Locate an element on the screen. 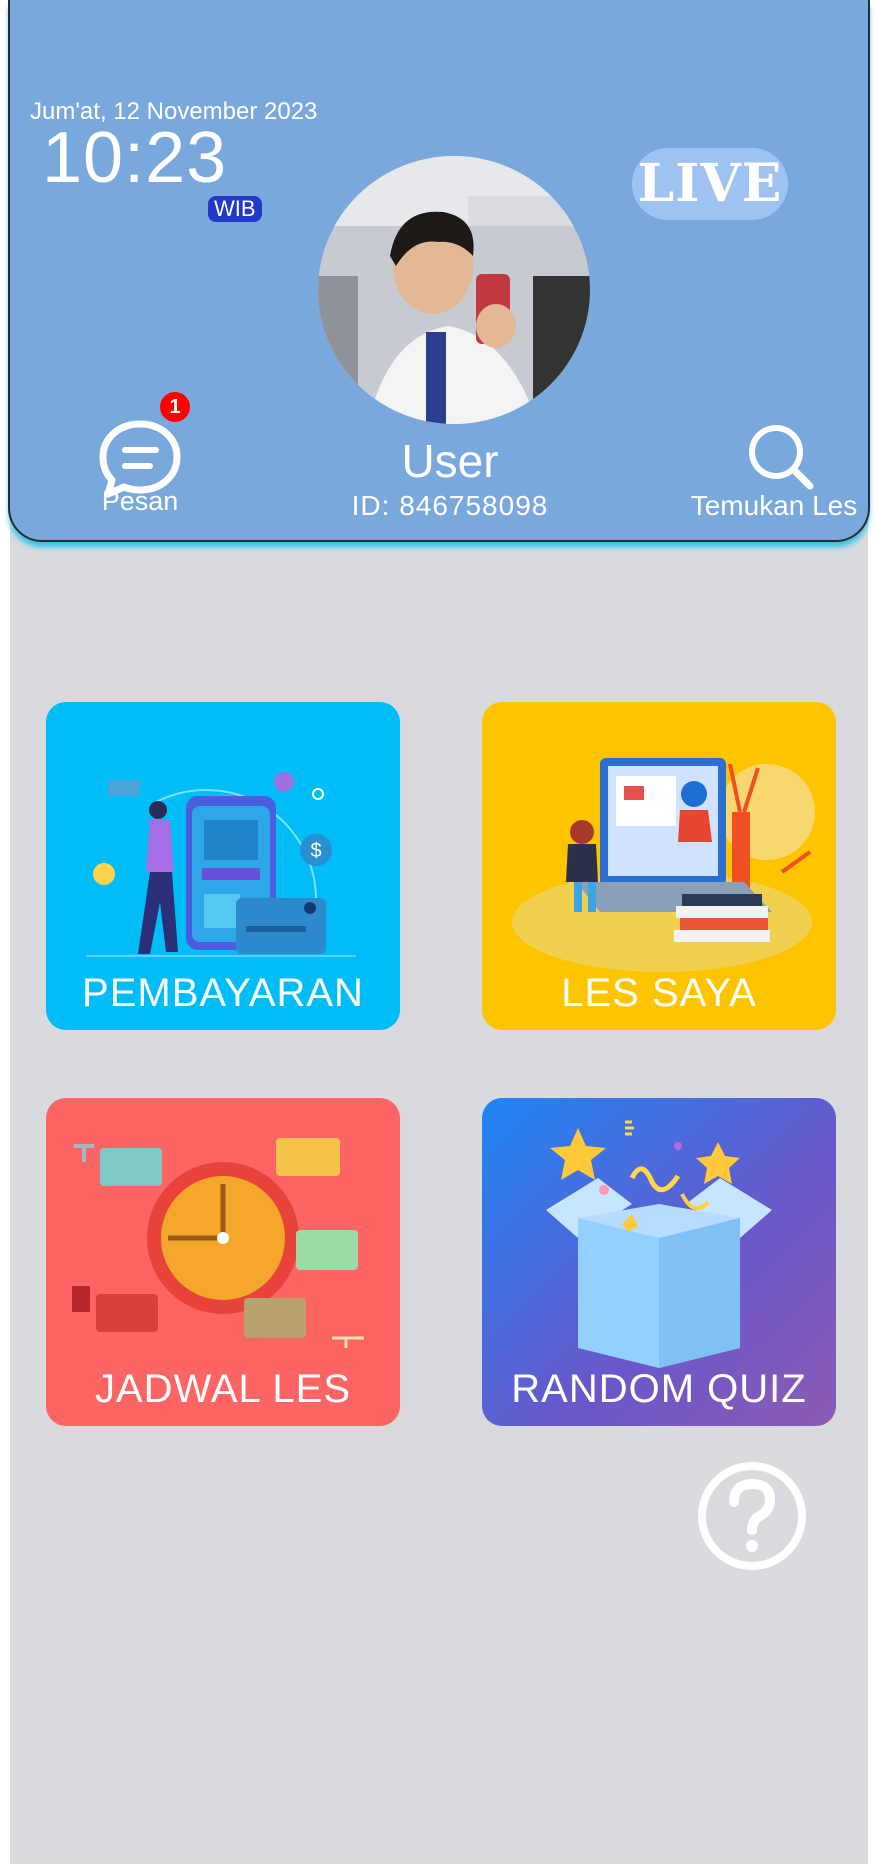  avatar-photo is located at coordinates (454, 290).